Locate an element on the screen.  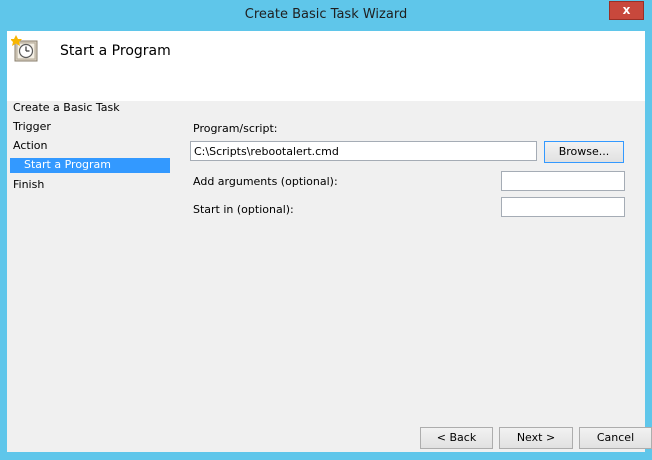
title-bar: Create Basic Task Wizard x is located at coordinates (326, 15).